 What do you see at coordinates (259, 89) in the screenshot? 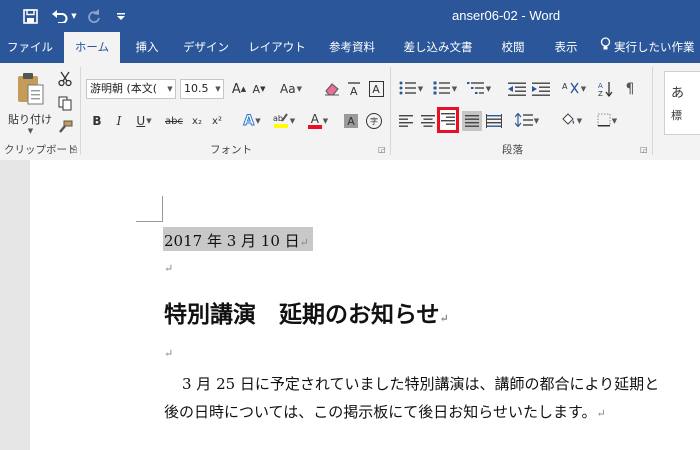
I see `shrink-font-icon: A ▼` at bounding box center [259, 89].